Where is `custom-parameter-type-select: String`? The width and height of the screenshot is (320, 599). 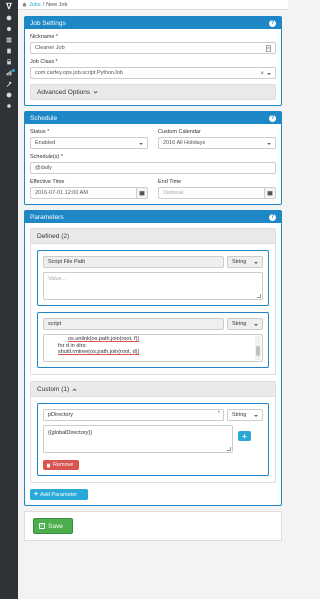 custom-parameter-type-select: String is located at coordinates (245, 415).